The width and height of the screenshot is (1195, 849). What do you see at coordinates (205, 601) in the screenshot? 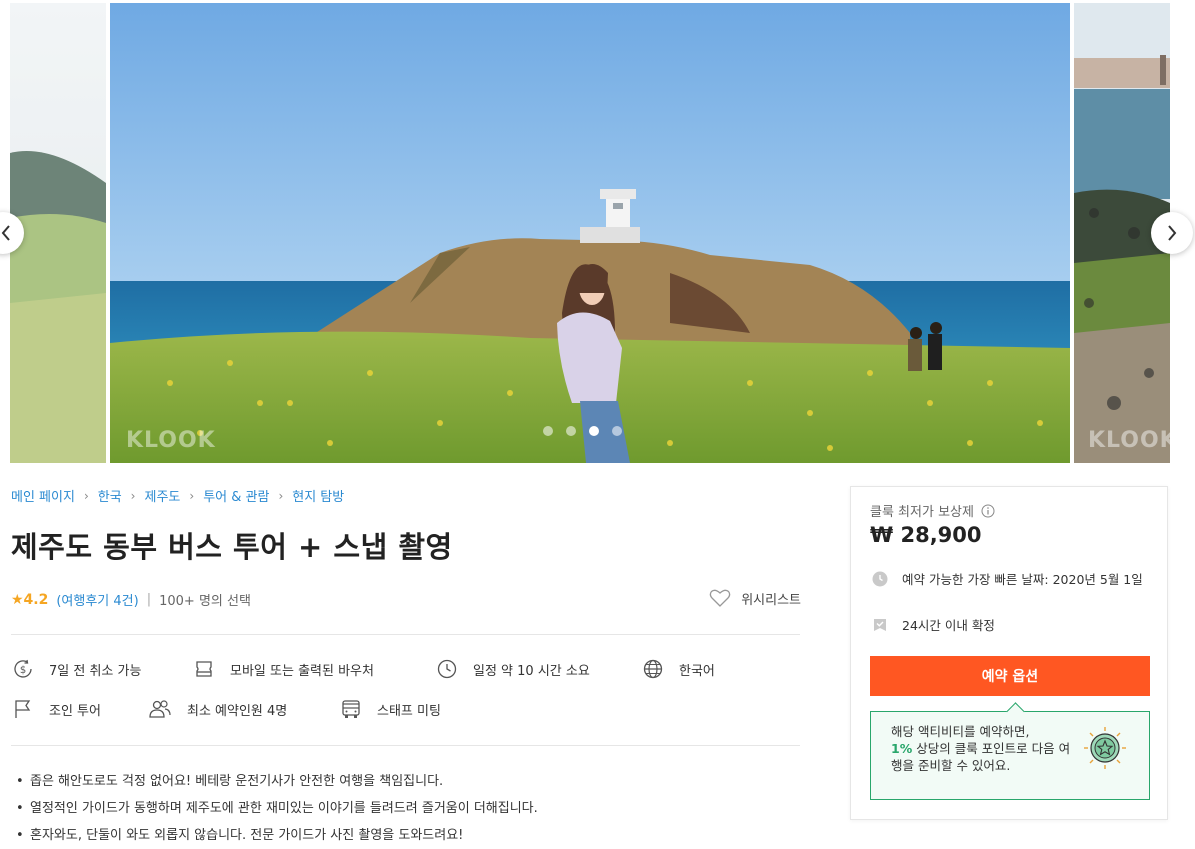
I see `booked-count: 100+ 명의 선택` at bounding box center [205, 601].